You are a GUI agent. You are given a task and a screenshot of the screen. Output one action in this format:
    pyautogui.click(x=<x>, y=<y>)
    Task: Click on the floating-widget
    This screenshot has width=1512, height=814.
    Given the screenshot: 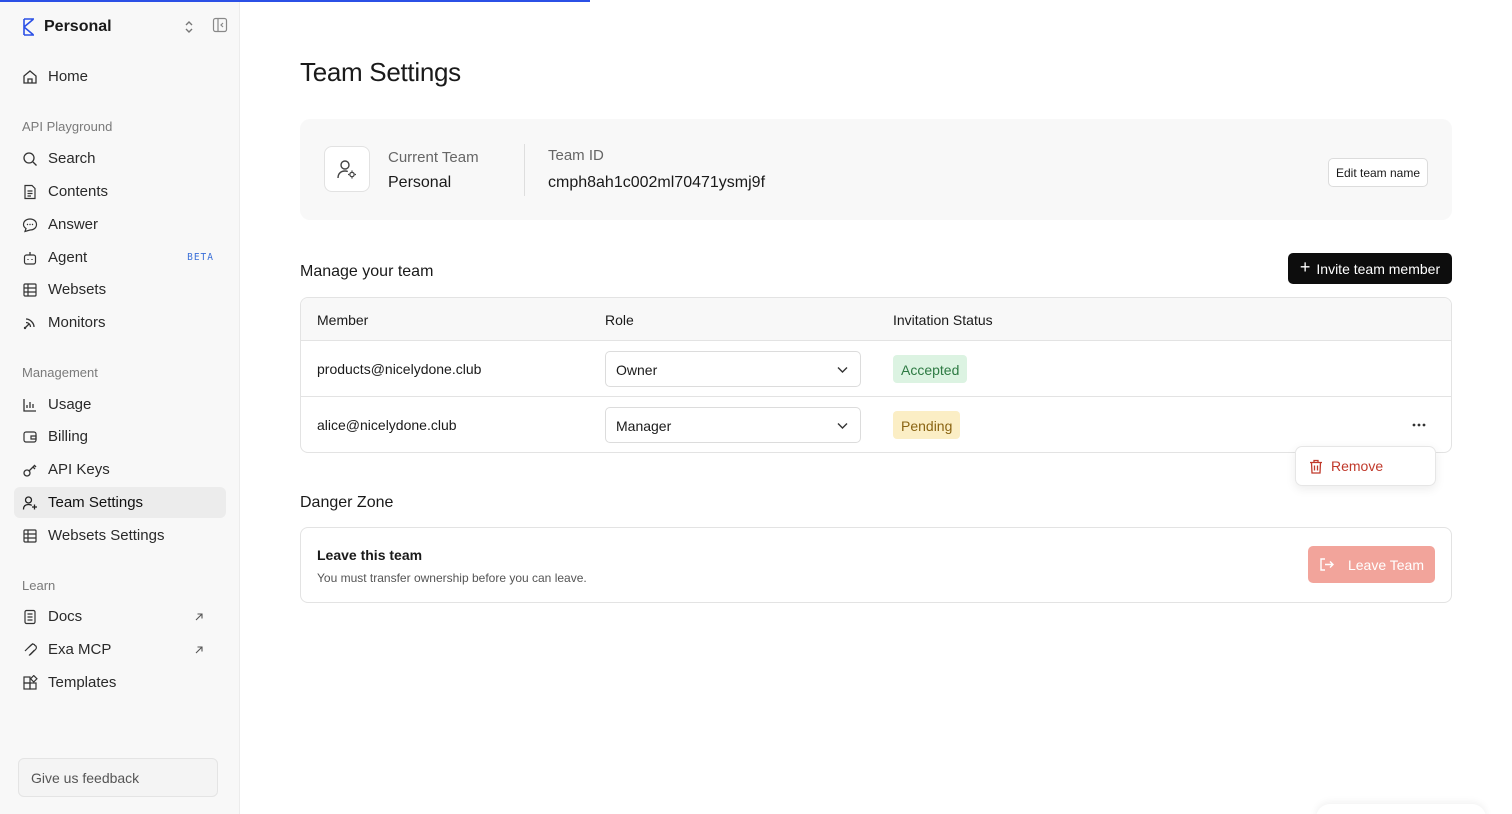 What is the action you would take?
    pyautogui.click(x=1401, y=809)
    